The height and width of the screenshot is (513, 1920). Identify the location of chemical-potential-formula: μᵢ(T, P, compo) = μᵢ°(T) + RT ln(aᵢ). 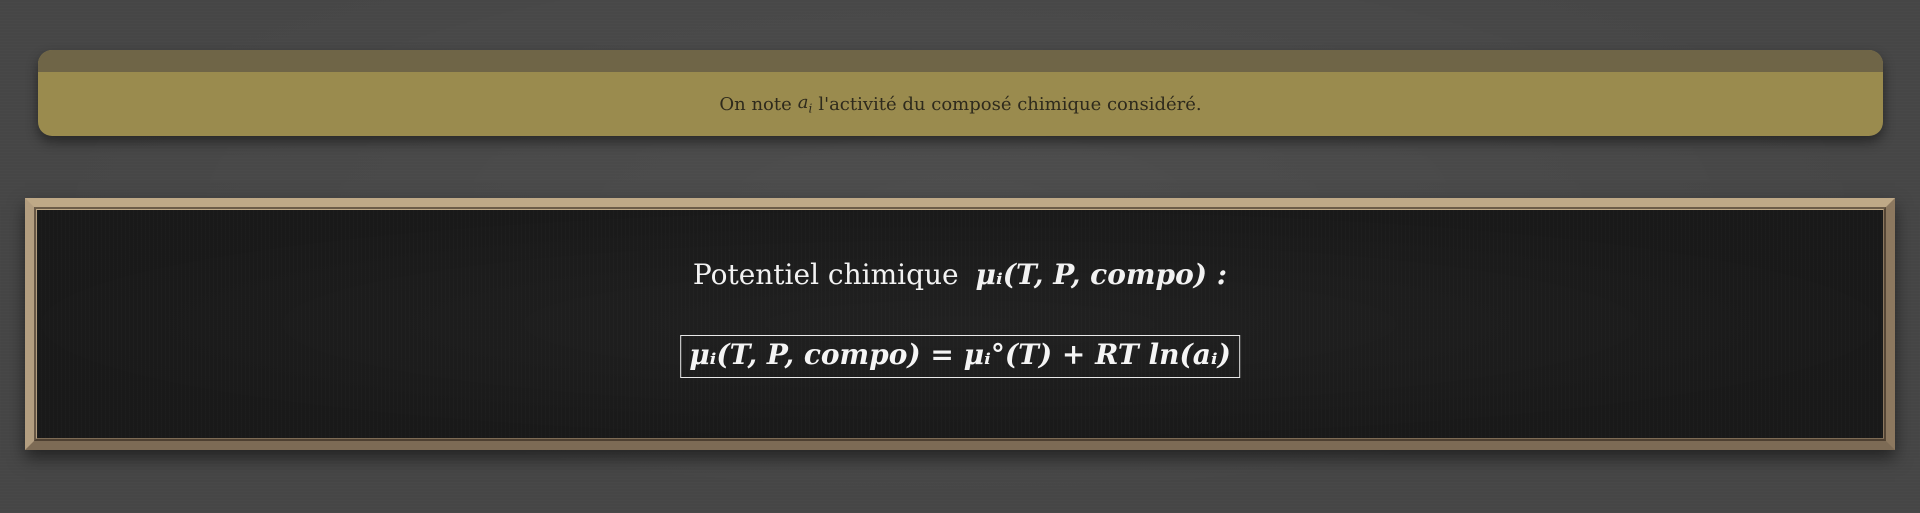
(960, 354).